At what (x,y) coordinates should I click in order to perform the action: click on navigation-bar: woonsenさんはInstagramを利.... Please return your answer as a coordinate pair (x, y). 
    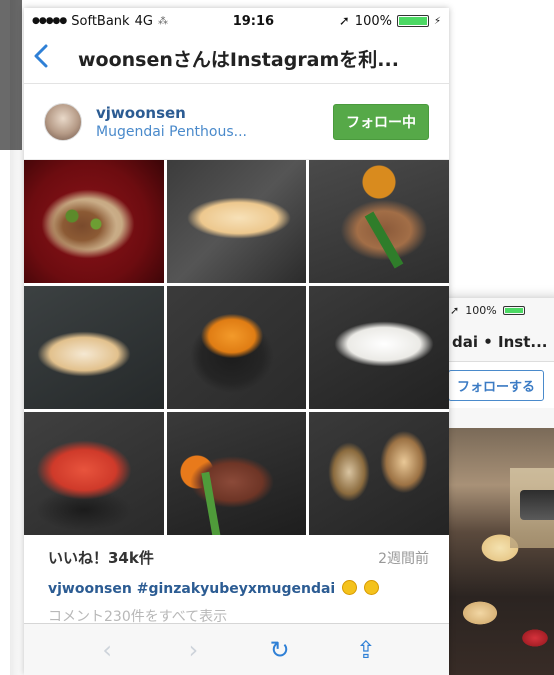
    Looking at the image, I should click on (236, 59).